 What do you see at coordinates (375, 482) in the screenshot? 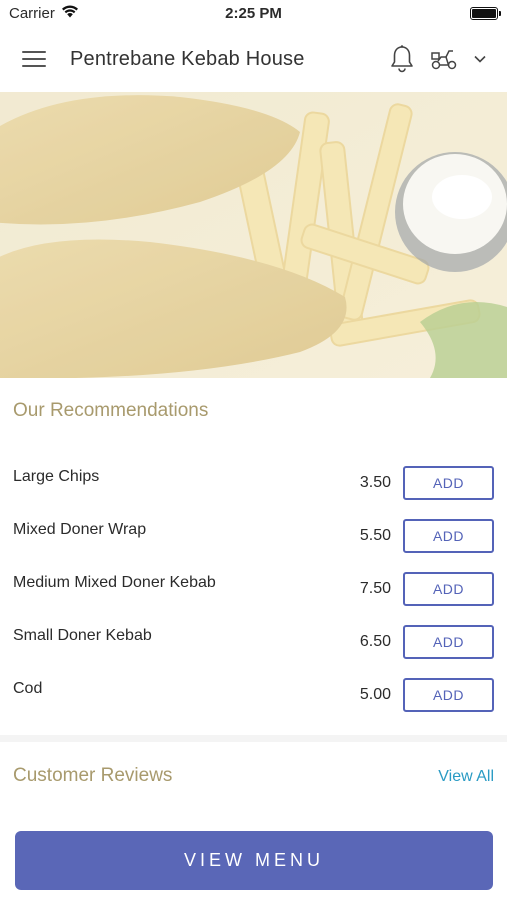
I see `item-price: 3.50` at bounding box center [375, 482].